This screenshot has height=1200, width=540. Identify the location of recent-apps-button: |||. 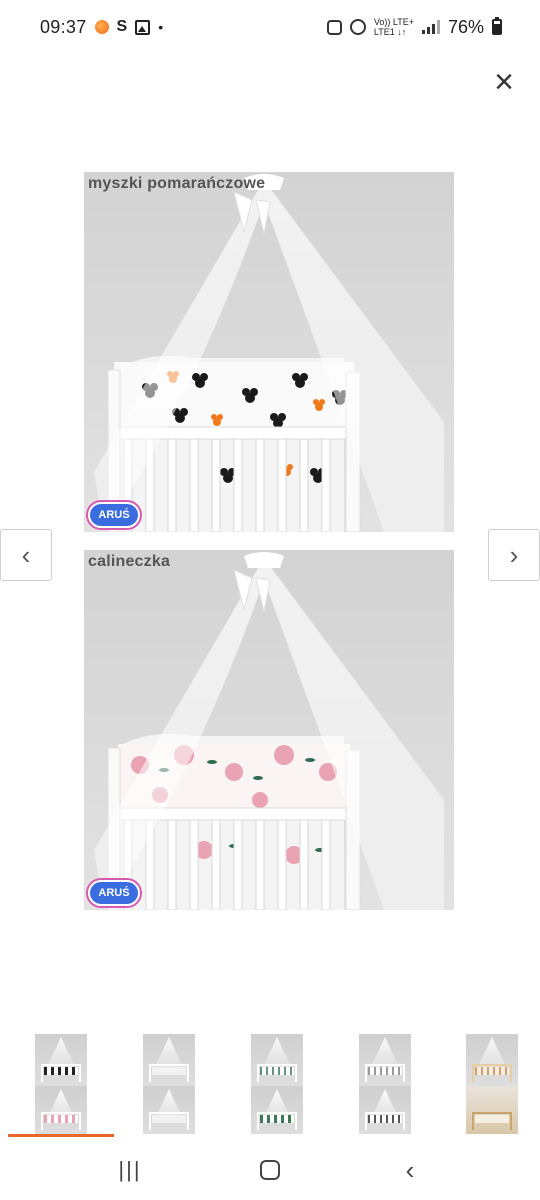
(130, 1170).